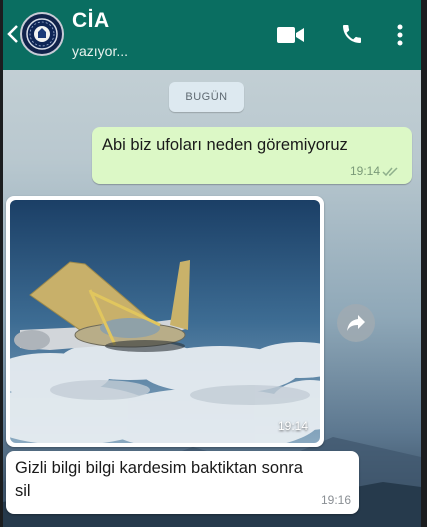 The height and width of the screenshot is (527, 427). What do you see at coordinates (252, 155) in the screenshot?
I see `outgoing-message: Abi biz ufoları neden göremiyoruz 19:14` at bounding box center [252, 155].